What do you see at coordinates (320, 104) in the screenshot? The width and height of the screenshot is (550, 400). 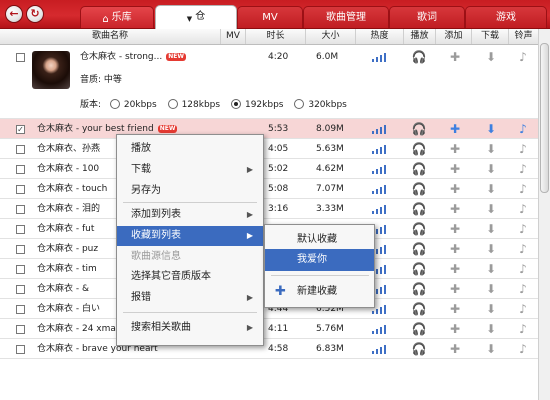 I see `version-option-320: 320kbps` at bounding box center [320, 104].